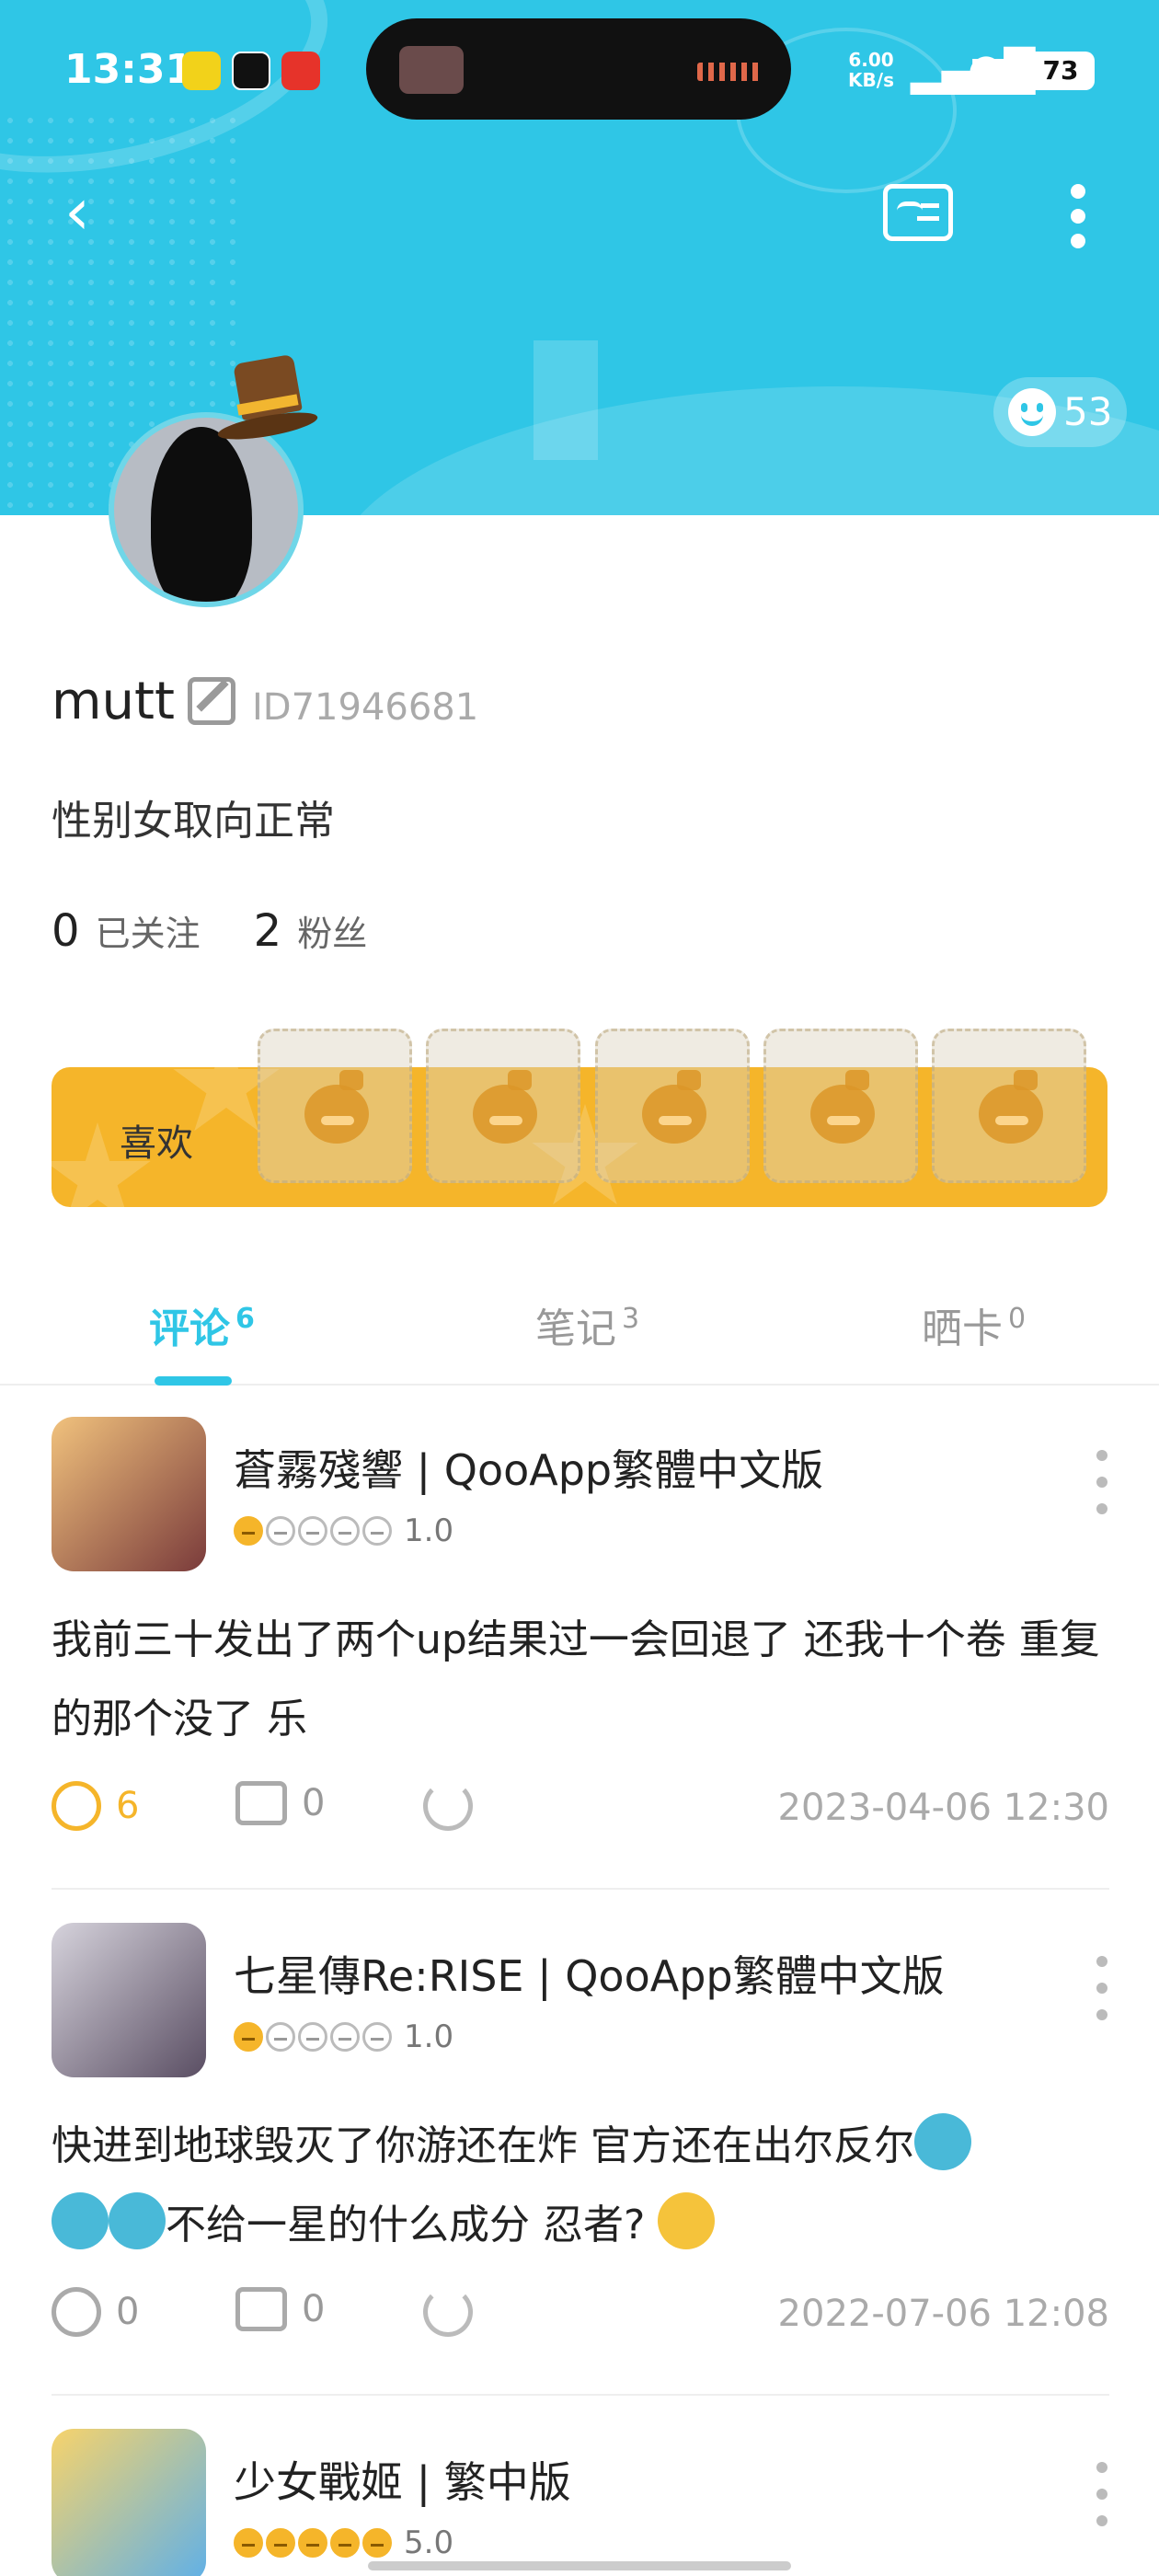 This screenshot has height=2576, width=1159. What do you see at coordinates (267, 402) in the screenshot?
I see `avatar-hat-decoration` at bounding box center [267, 402].